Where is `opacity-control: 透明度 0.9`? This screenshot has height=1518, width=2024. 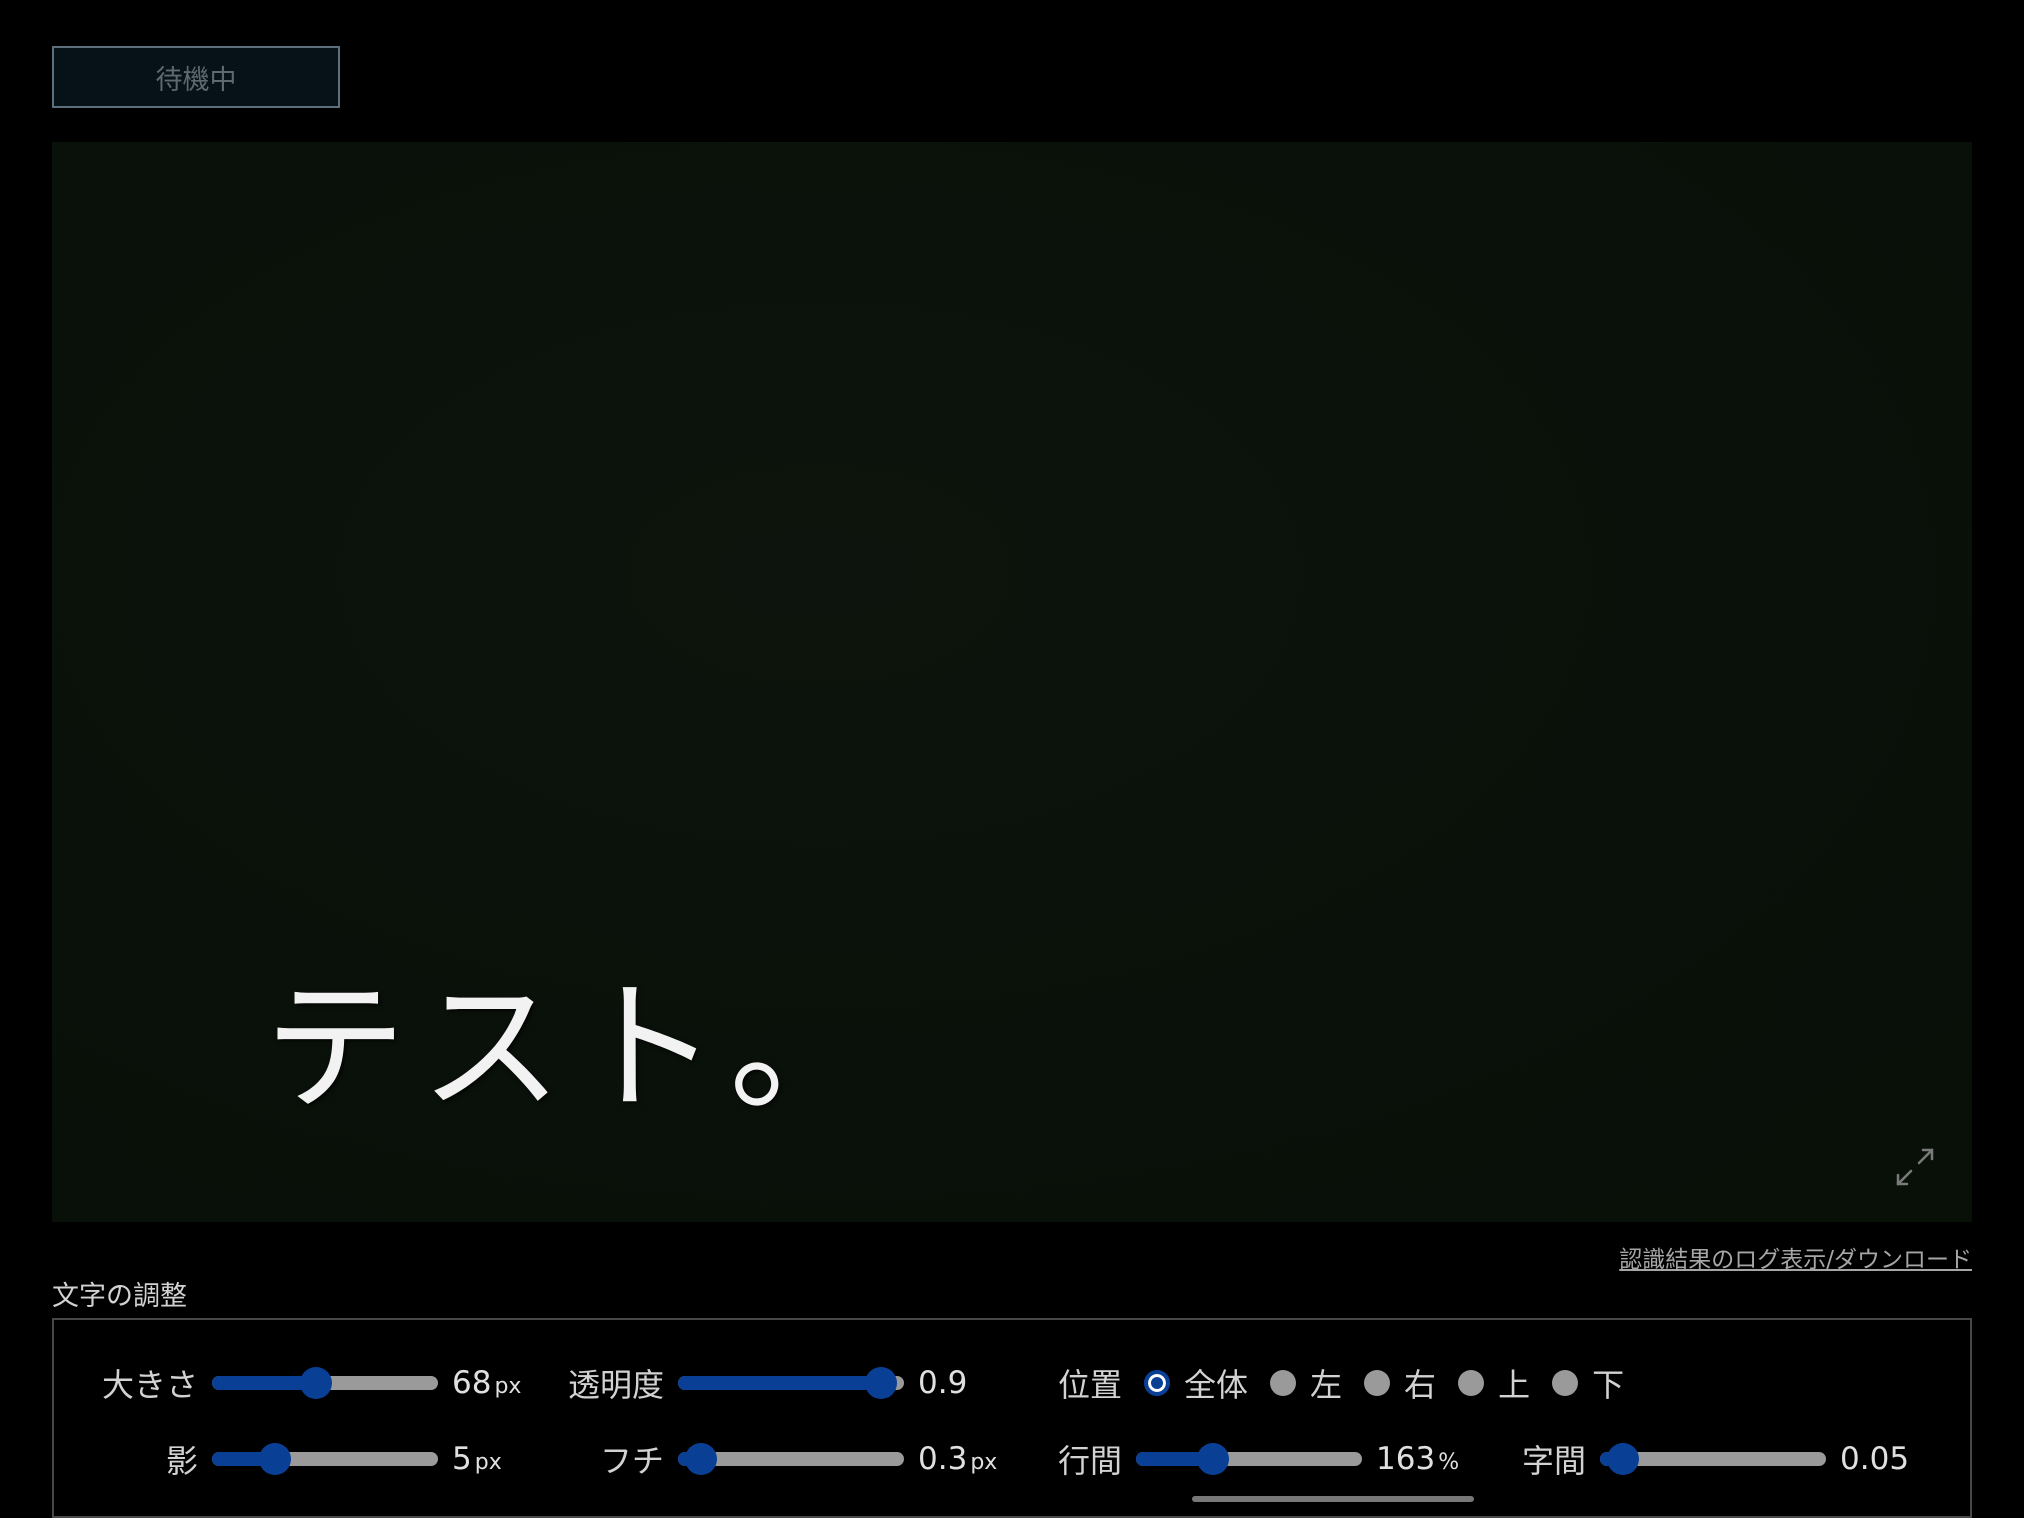
opacity-control: 透明度 0.9 is located at coordinates (760, 1383).